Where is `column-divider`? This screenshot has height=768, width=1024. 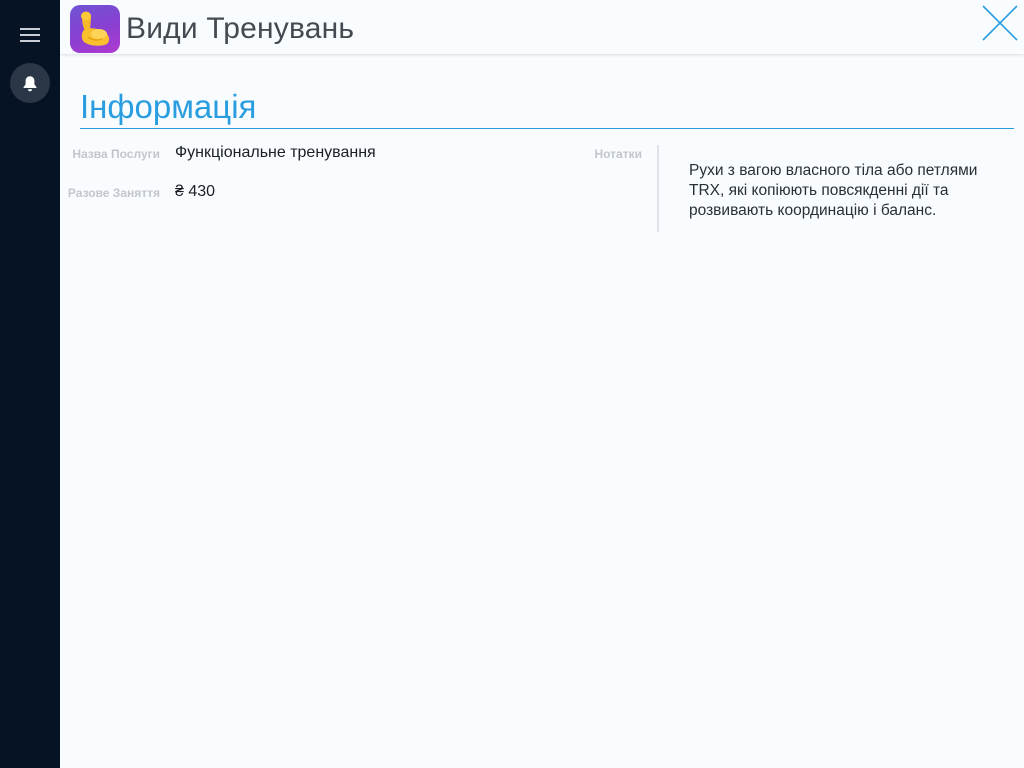 column-divider is located at coordinates (658, 188).